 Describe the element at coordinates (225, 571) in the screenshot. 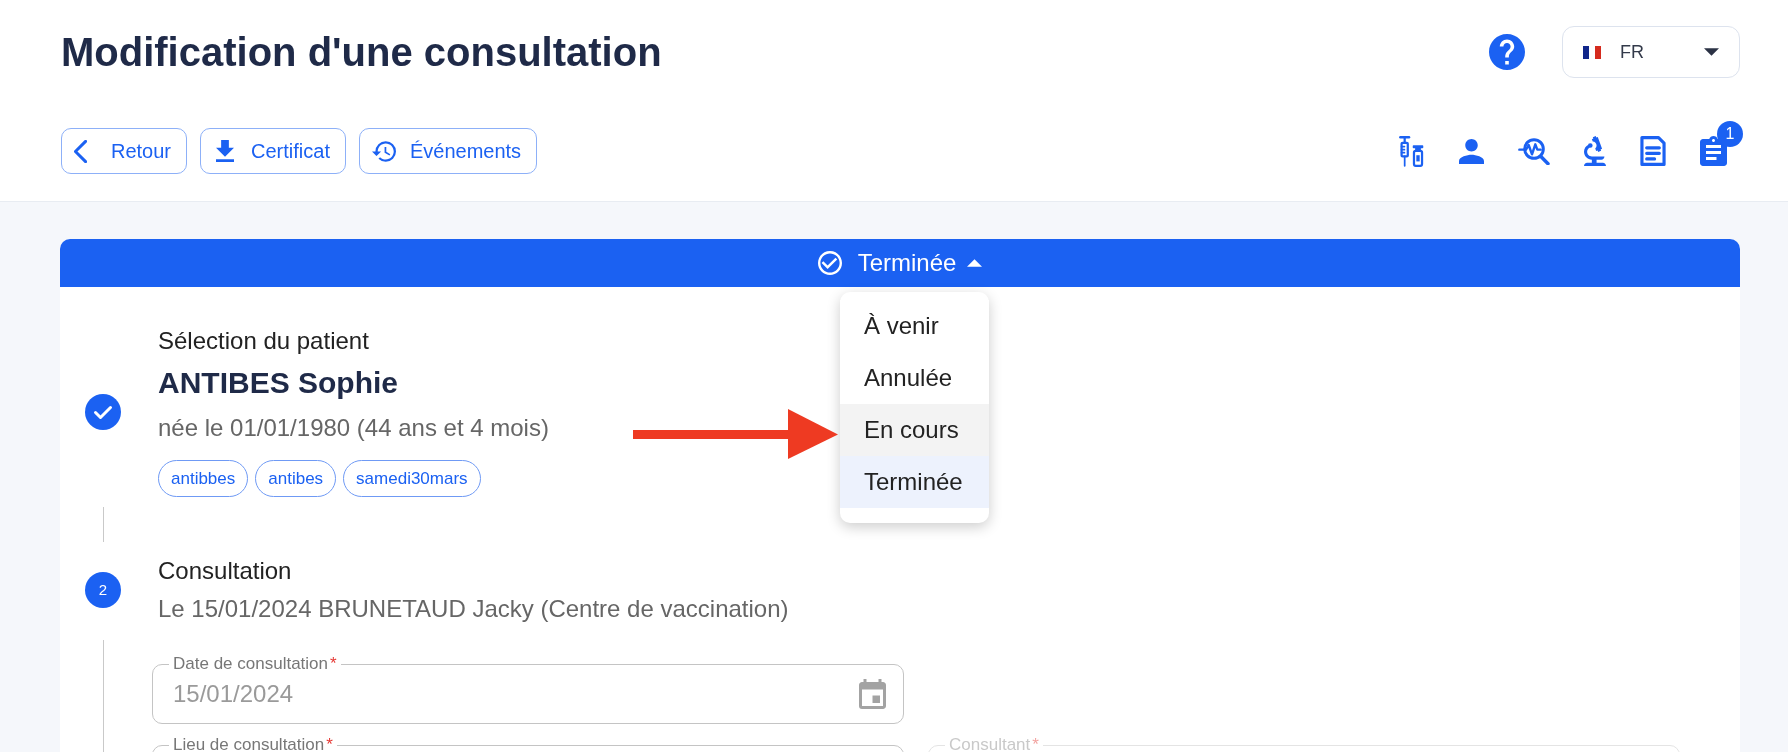

I see `step-title: Consultation` at that location.